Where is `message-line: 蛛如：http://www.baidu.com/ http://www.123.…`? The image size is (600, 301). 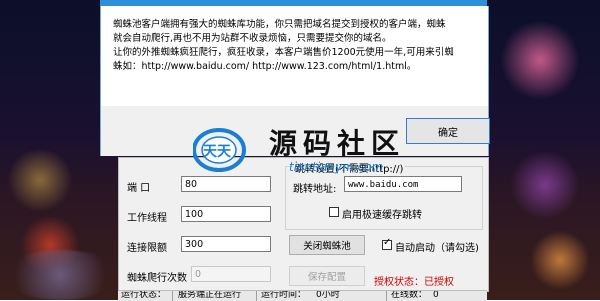 message-line: 蛛如：http://www.baidu.com/ http://www.123.… is located at coordinates (265, 66).